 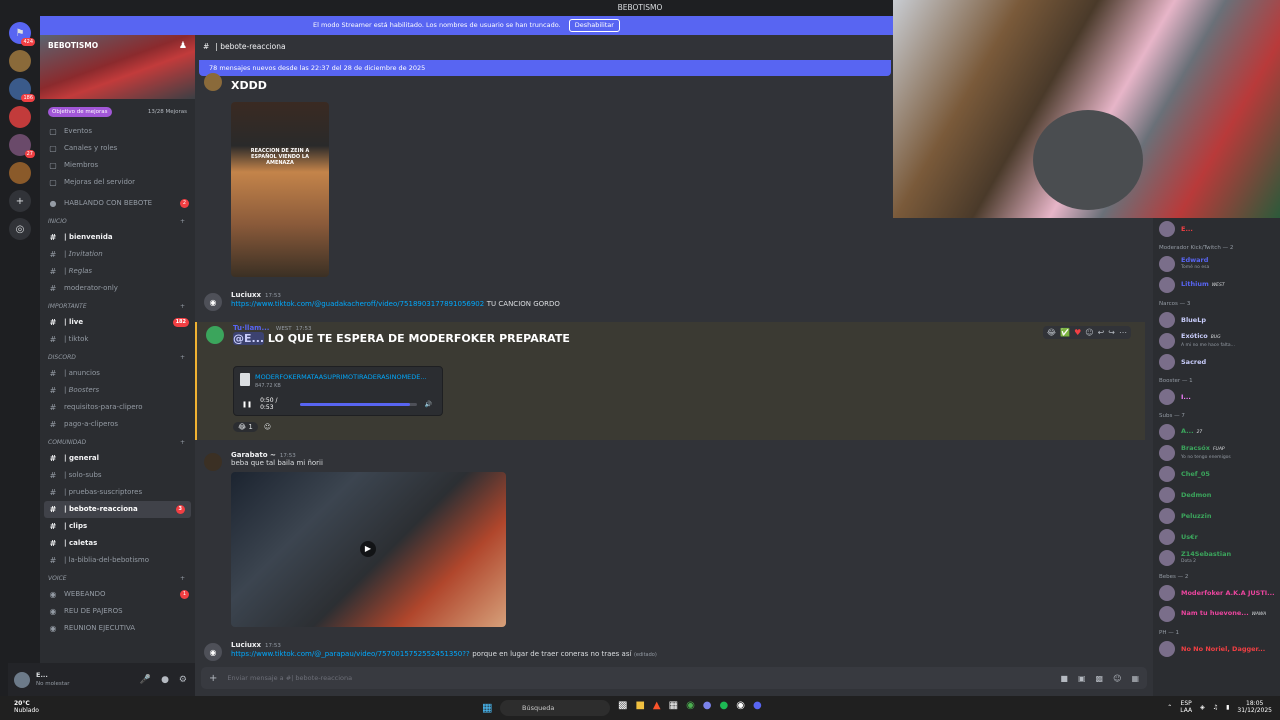 I want to click on reaction: 😂 1, so click(x=245, y=427).